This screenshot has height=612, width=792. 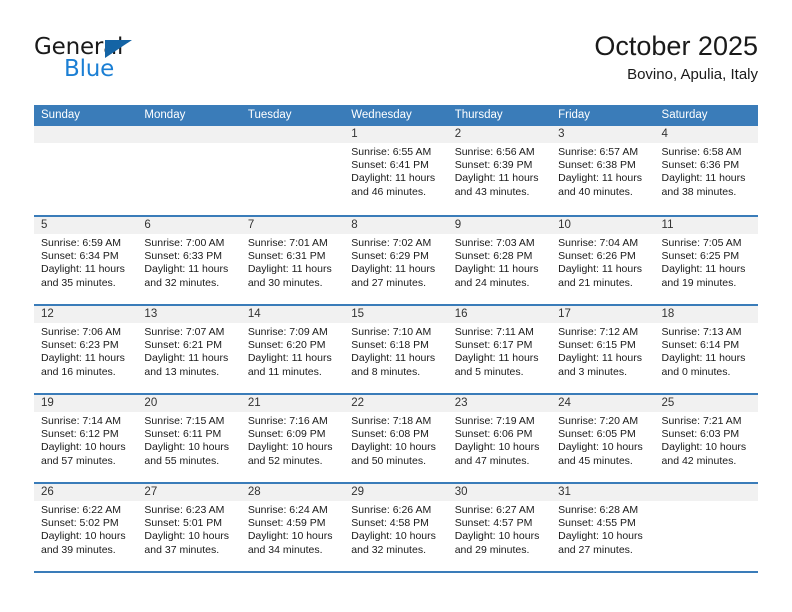 I want to click on title-block: October 2025 Bovino, Apulia, Italy, so click(x=676, y=58).